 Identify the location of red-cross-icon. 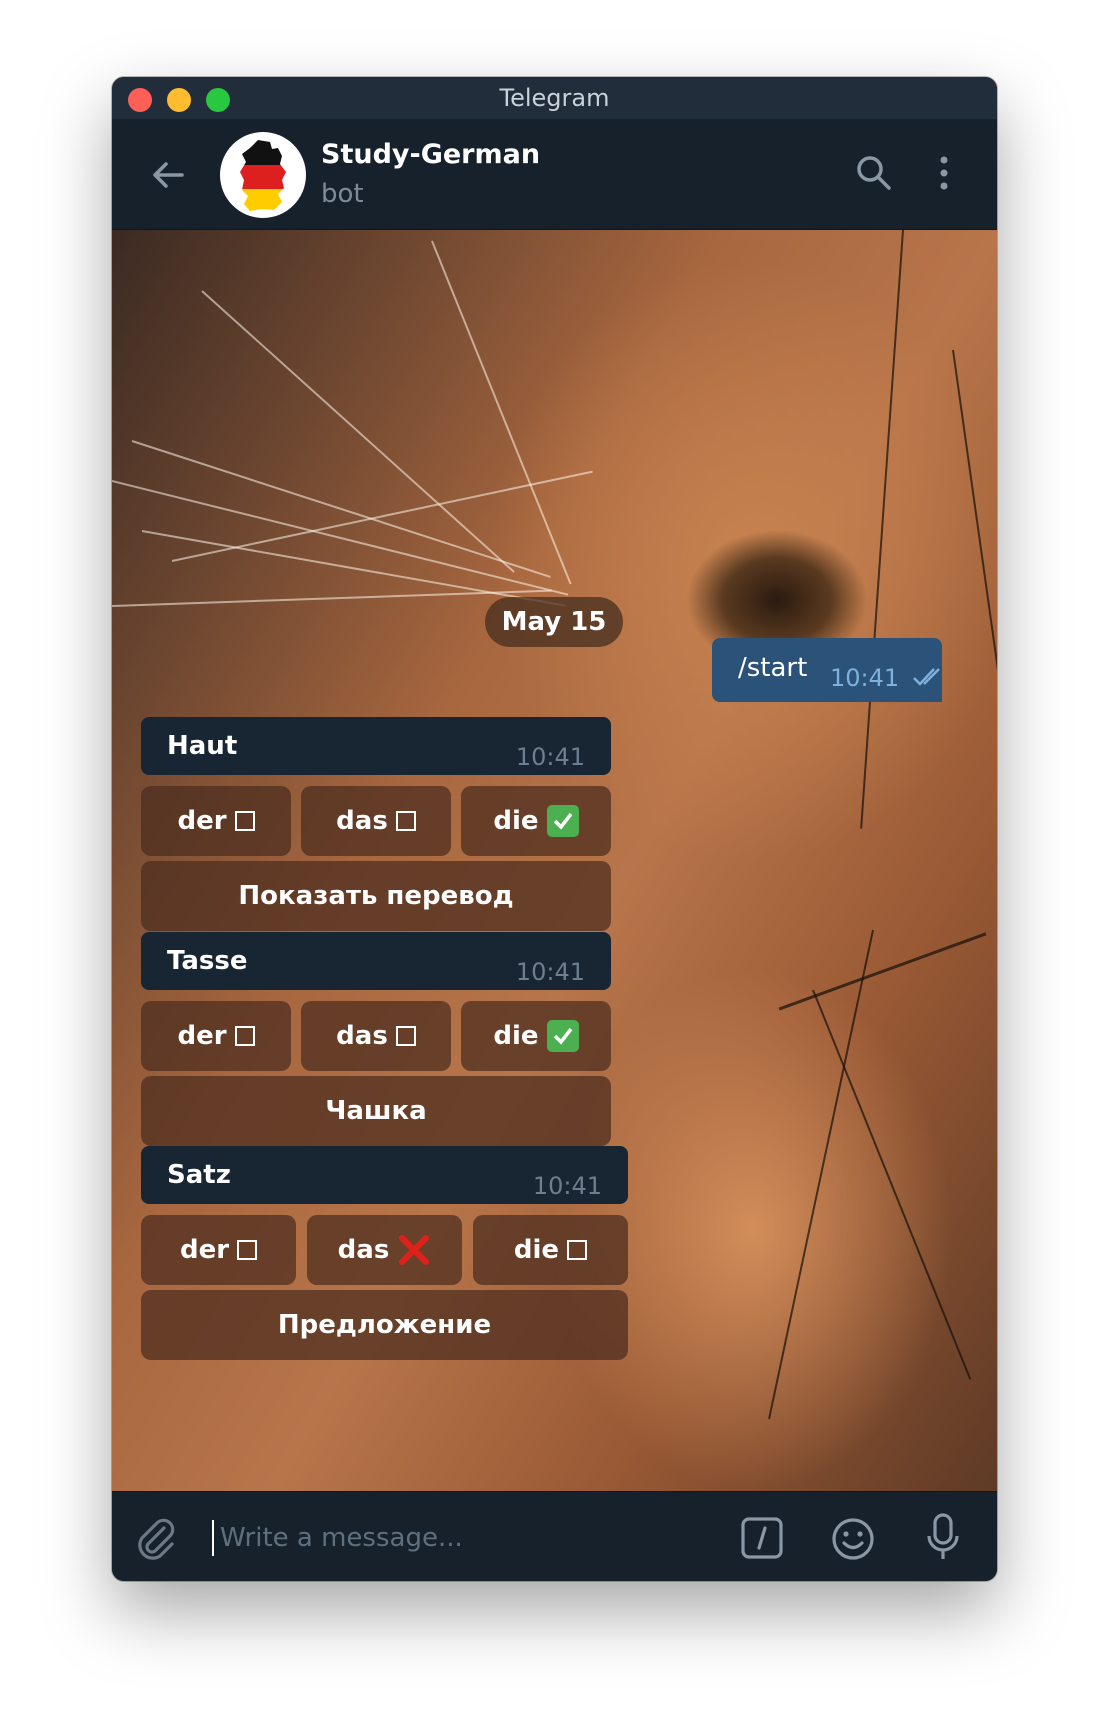
(414, 1250).